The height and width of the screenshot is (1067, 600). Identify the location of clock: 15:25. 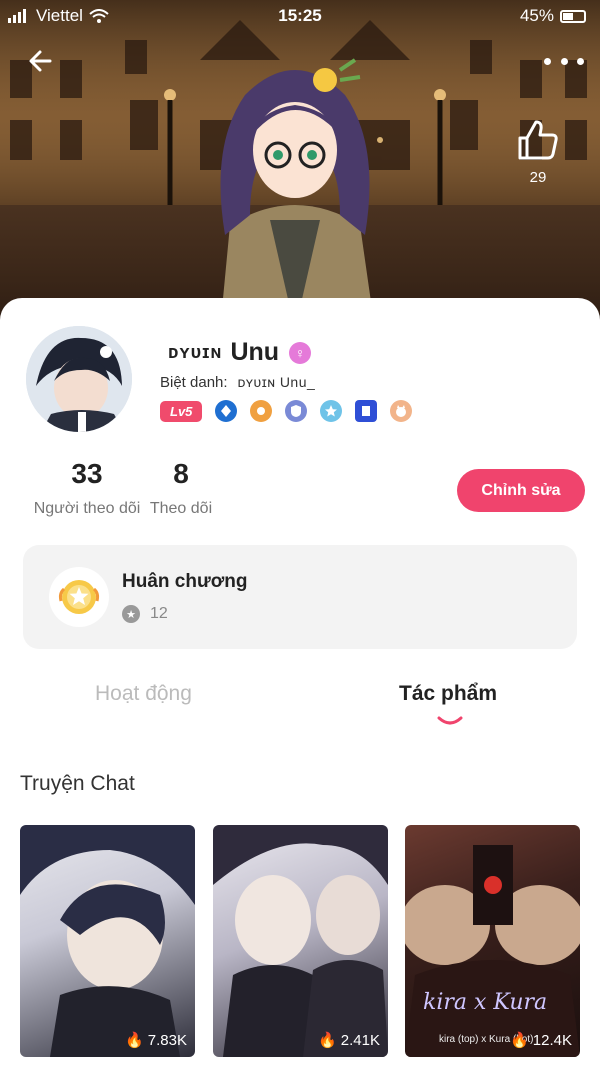
(300, 15).